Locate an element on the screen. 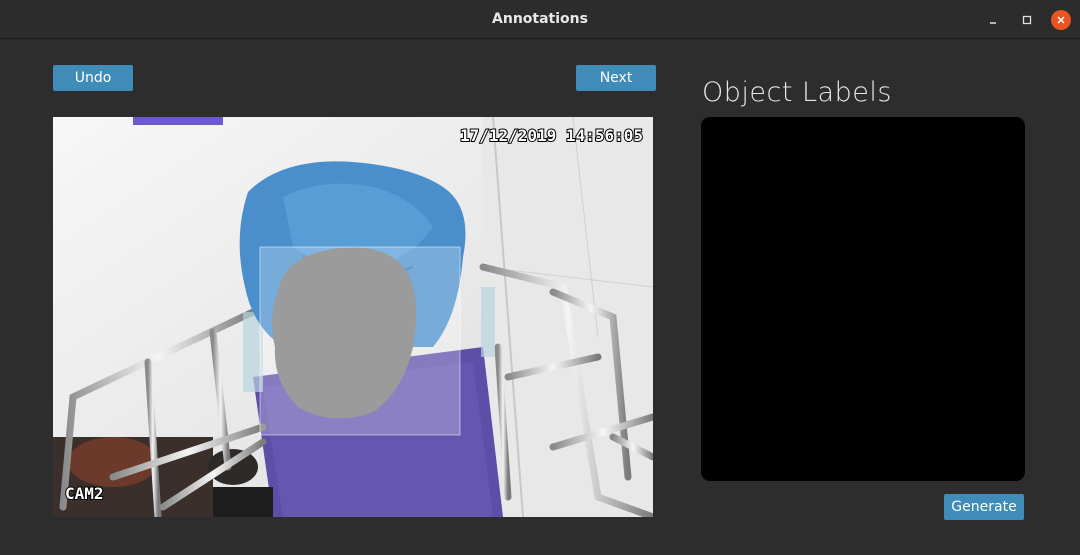 Image resolution: width=1080 pixels, height=555 pixels. generate-button: Generate is located at coordinates (984, 507).